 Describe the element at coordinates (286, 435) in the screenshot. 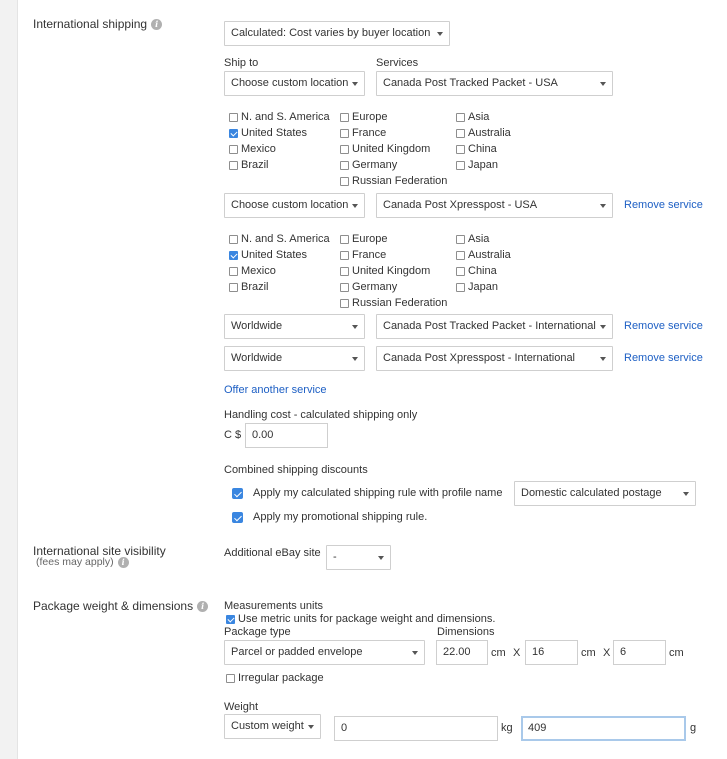

I see `handling-cost-input: 0.00` at that location.